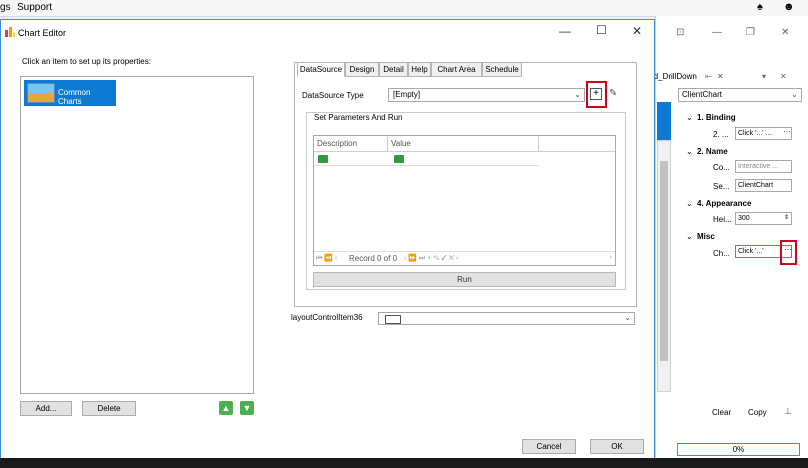 Image resolution: width=808 pixels, height=468 pixels. Describe the element at coordinates (419, 69) in the screenshot. I see `tab-help: Help` at that location.